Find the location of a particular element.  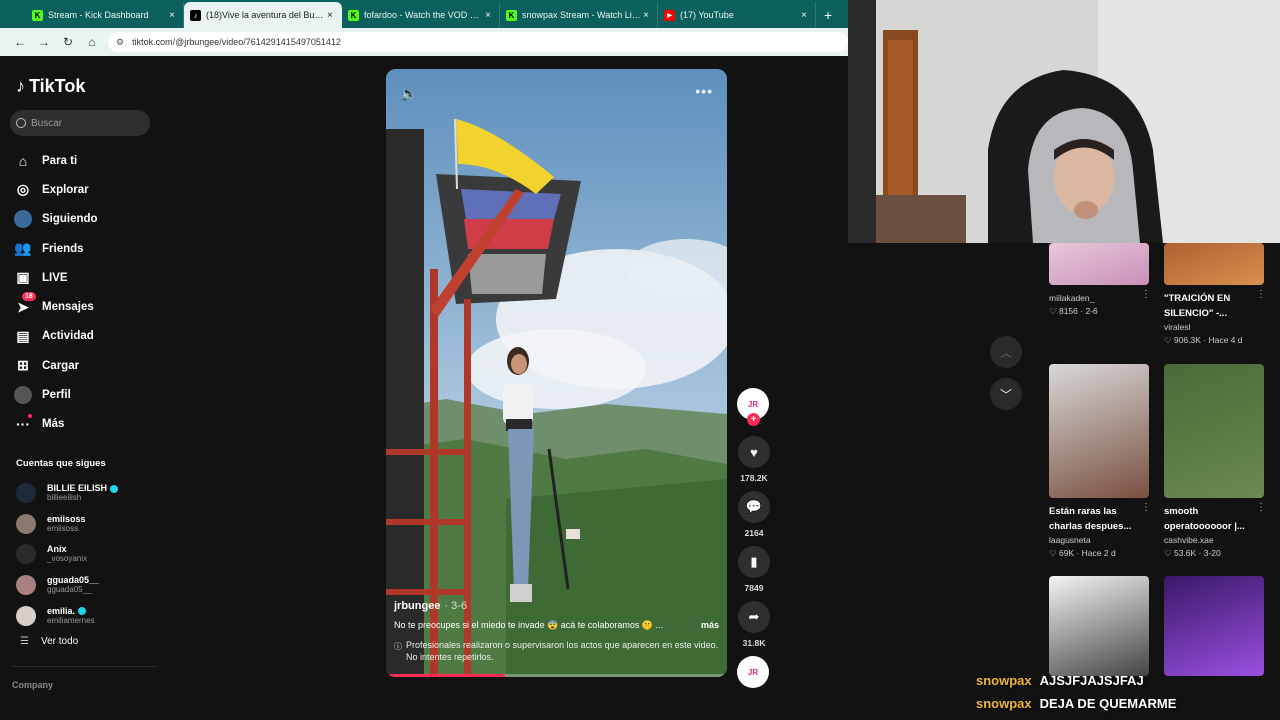

comment-icon: 💬 is located at coordinates (754, 507).